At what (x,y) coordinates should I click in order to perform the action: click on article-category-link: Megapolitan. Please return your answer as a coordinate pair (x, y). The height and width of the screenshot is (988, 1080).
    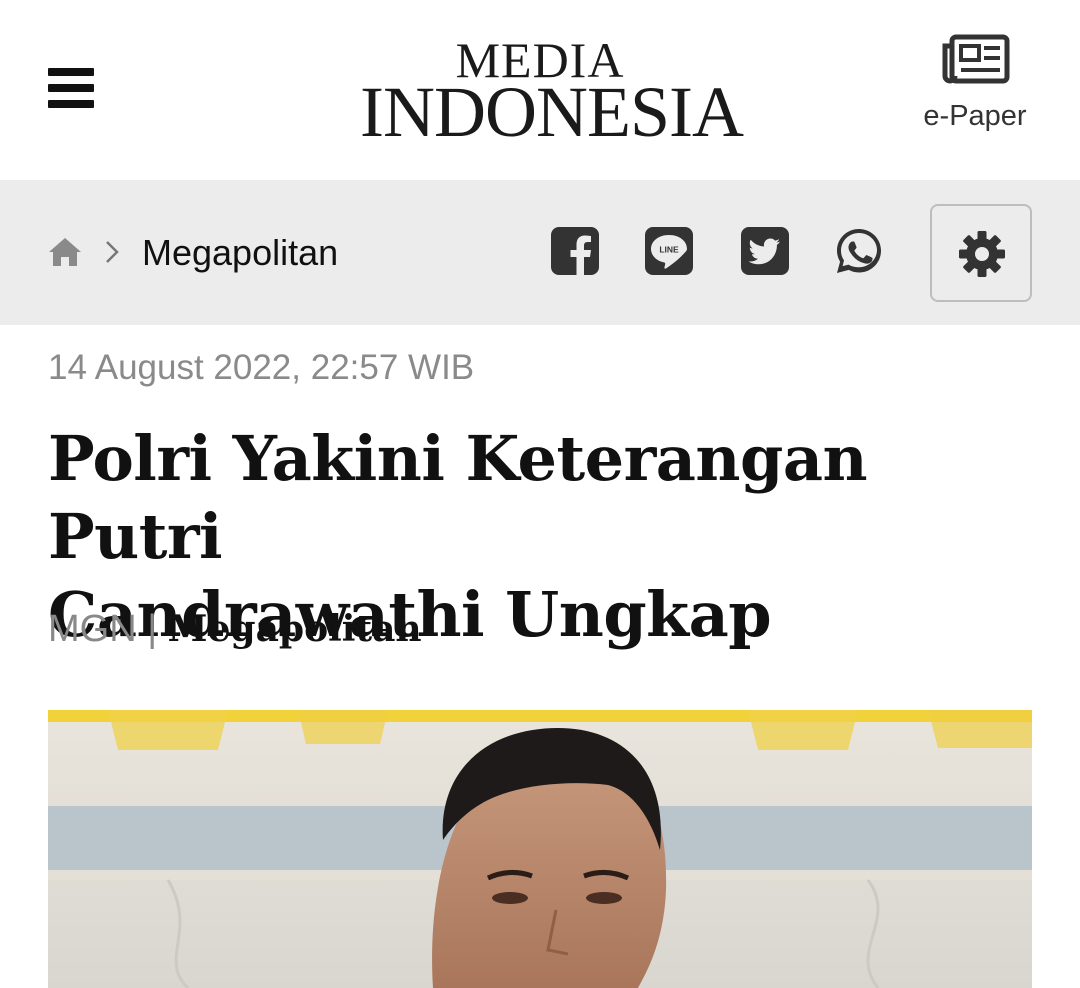
    Looking at the image, I should click on (295, 629).